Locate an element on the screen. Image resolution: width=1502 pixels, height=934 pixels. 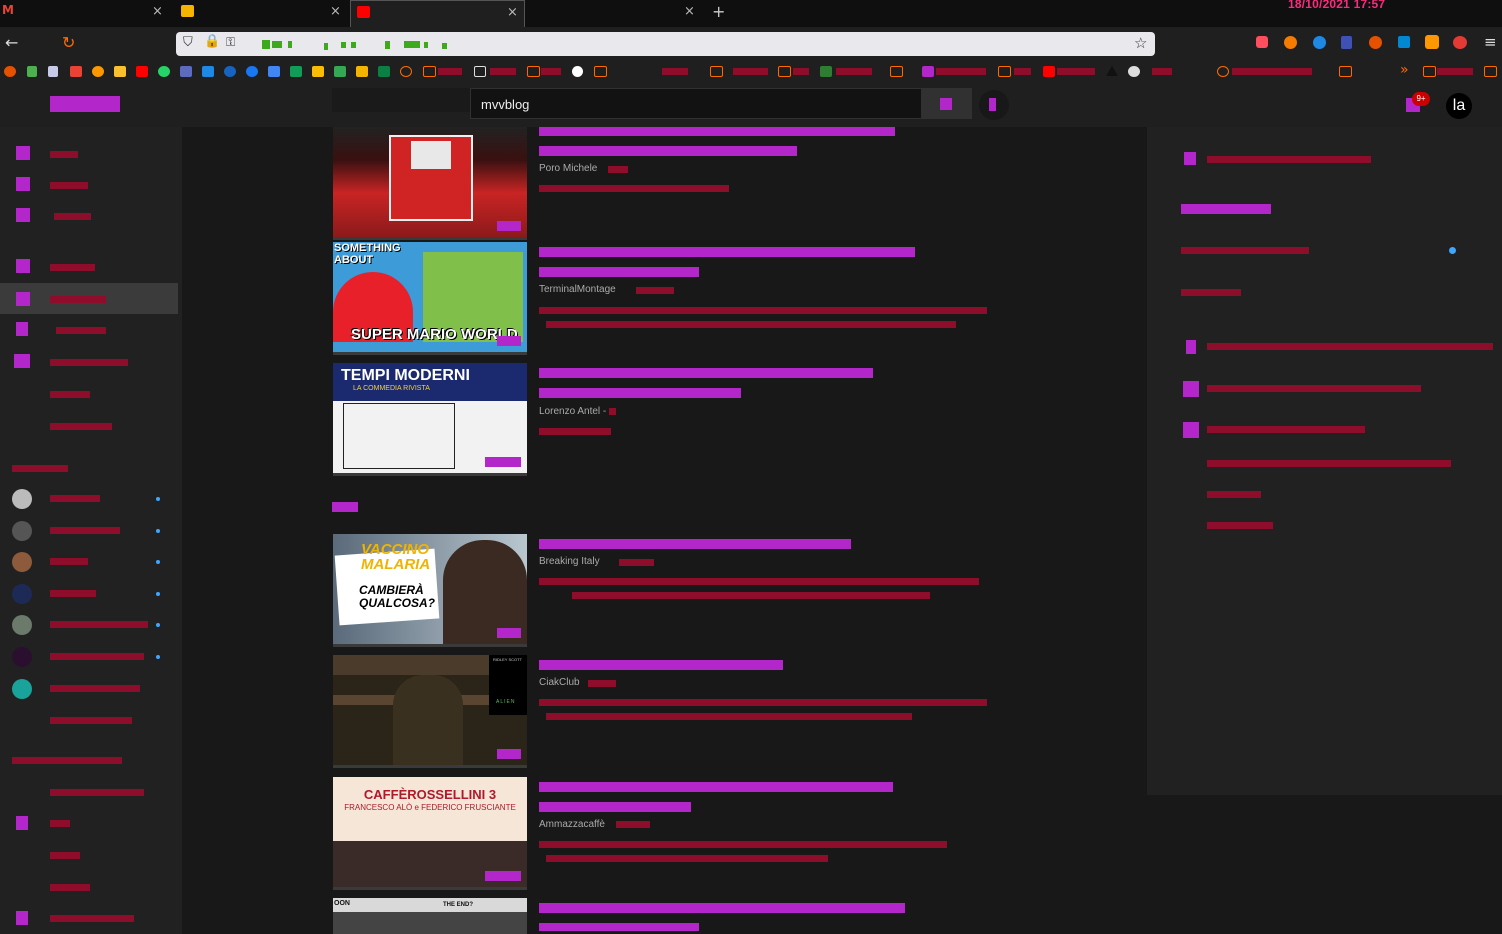
drive-icon is located at coordinates (318, 71).